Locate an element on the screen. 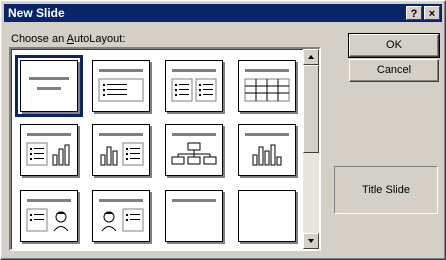 The image size is (446, 260). scroll-down-button is located at coordinates (311, 241).